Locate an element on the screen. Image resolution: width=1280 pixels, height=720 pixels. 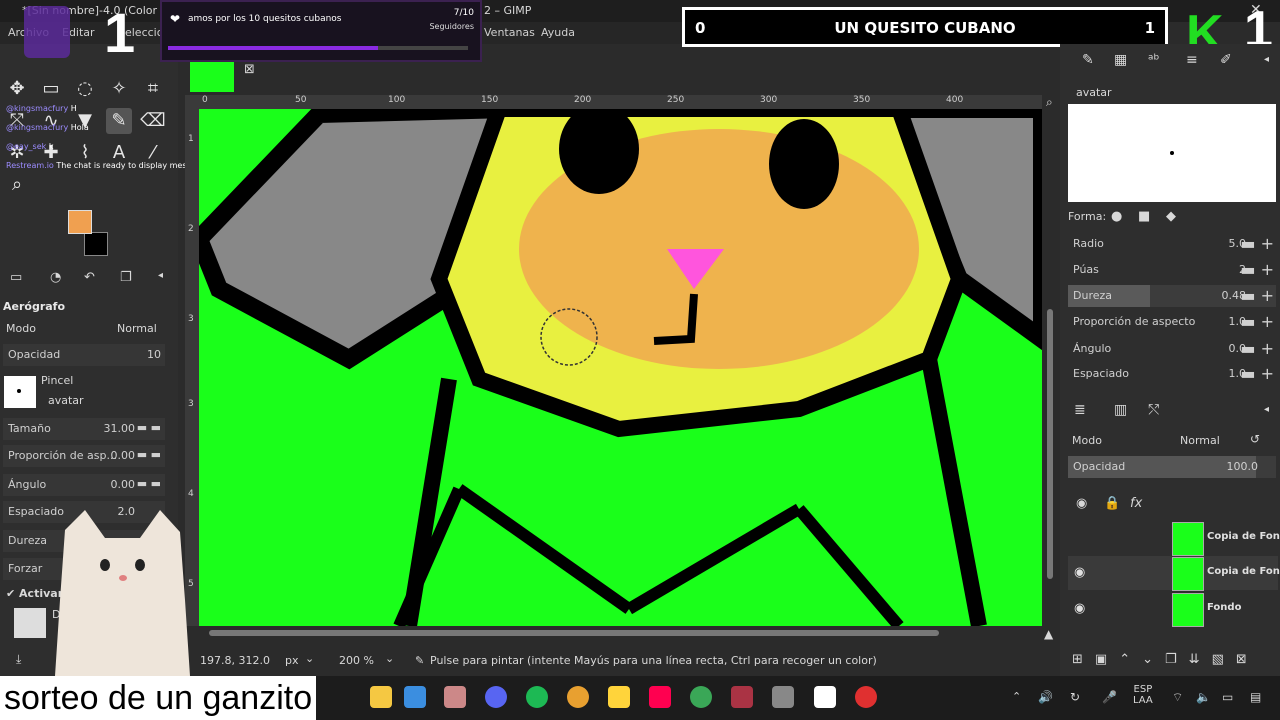
background-color-swatch is located at coordinates (96, 244).